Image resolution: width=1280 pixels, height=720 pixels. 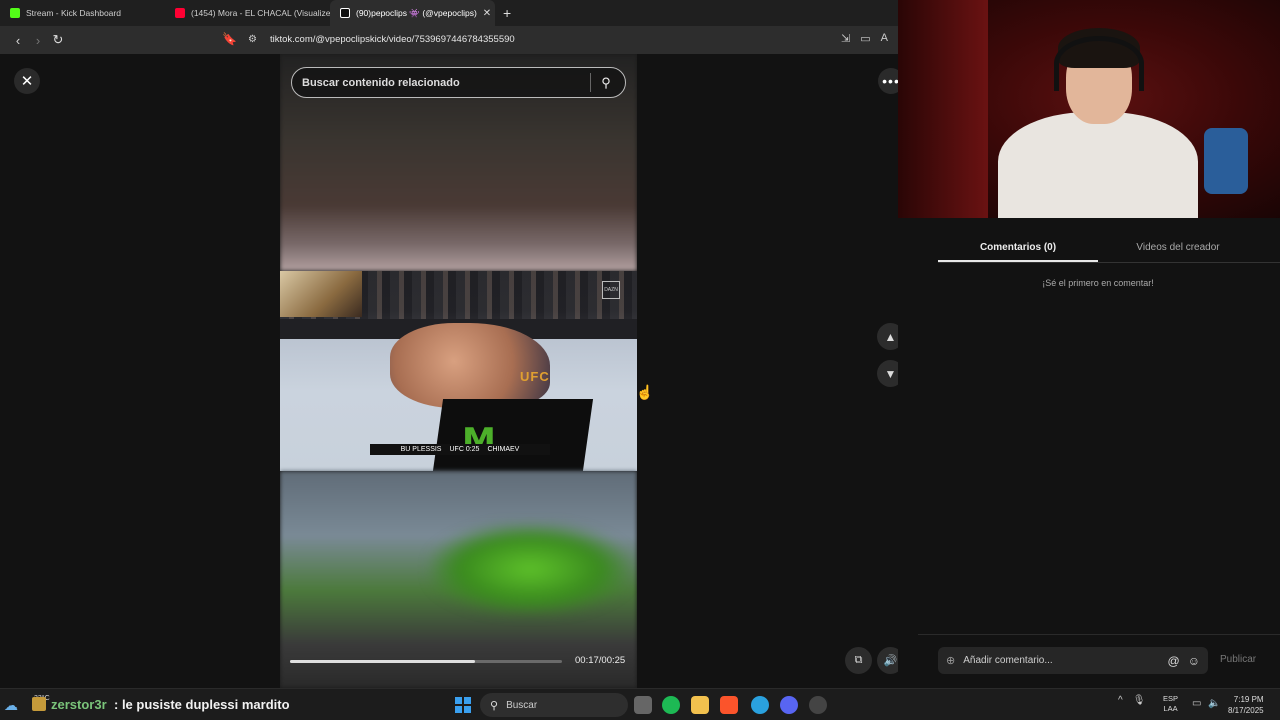 I want to click on pip-icon: ⧉, so click(x=858, y=660).